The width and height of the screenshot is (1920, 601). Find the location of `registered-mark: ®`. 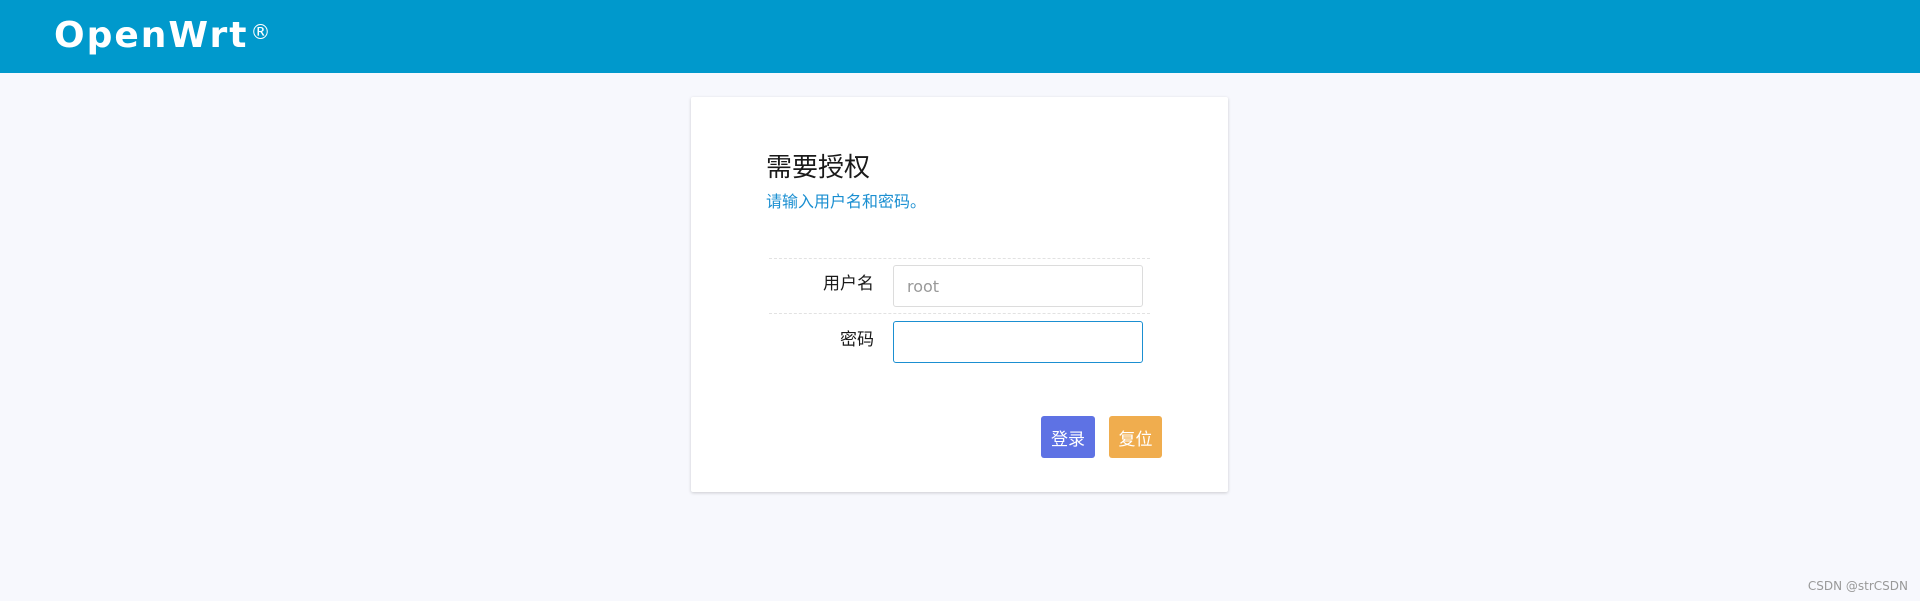

registered-mark: ® is located at coordinates (261, 32).